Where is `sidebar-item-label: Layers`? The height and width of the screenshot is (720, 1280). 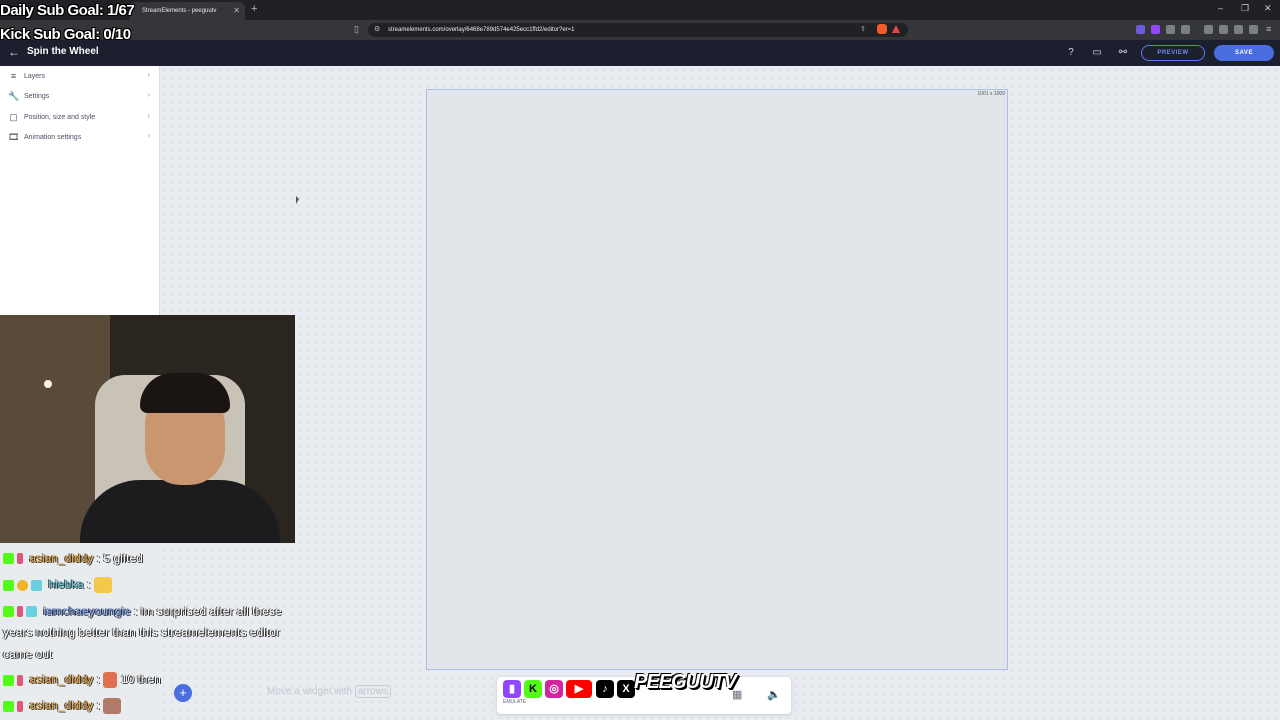
sidebar-item-label: Layers is located at coordinates (35, 76).